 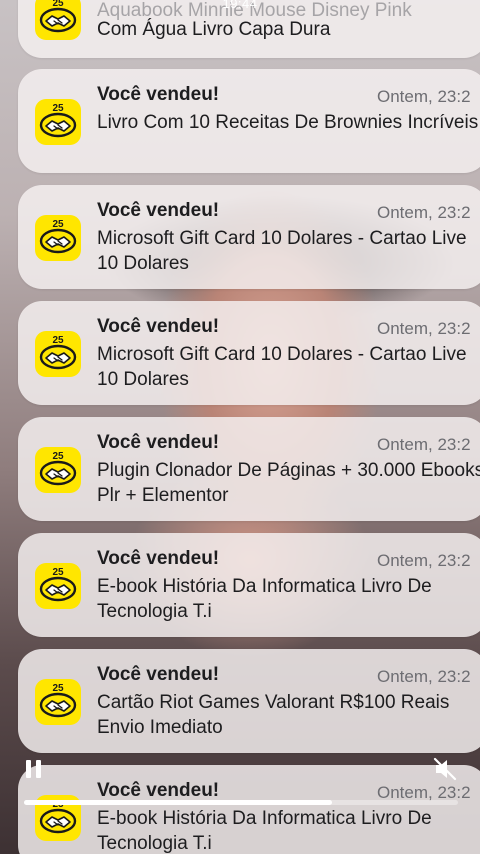 I want to click on pause-icon, so click(x=34, y=769).